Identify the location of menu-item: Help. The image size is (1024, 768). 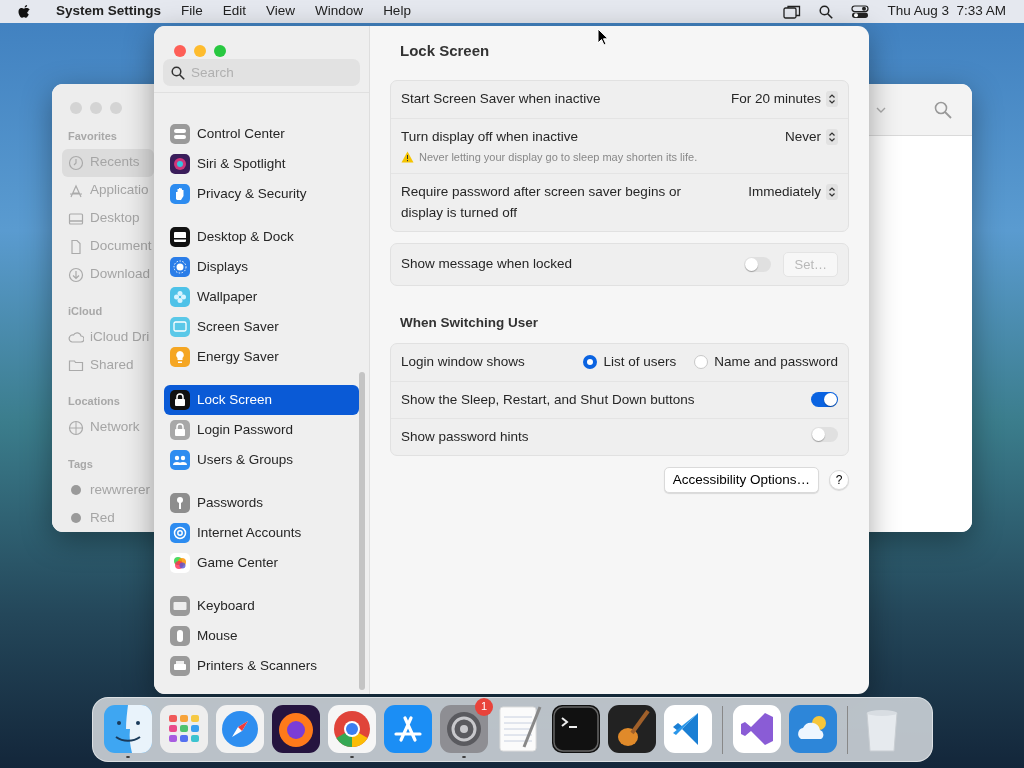
(397, 11).